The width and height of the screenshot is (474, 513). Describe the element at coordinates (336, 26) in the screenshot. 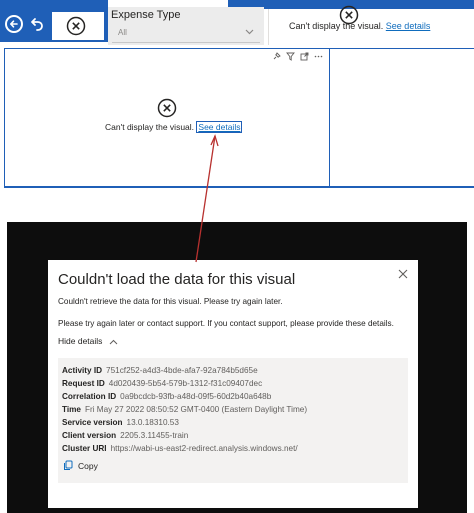

I see `top-visual-error-text: Can't display the visual.` at that location.